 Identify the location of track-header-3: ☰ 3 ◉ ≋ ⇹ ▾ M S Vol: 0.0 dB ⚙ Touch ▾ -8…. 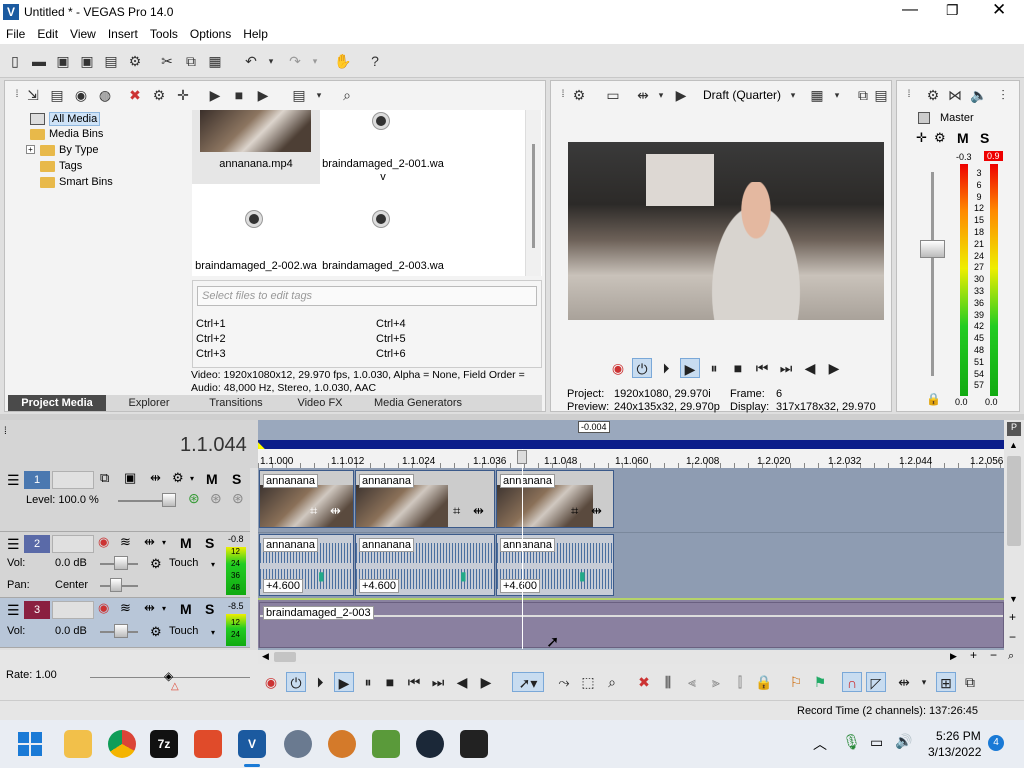
(125, 623).